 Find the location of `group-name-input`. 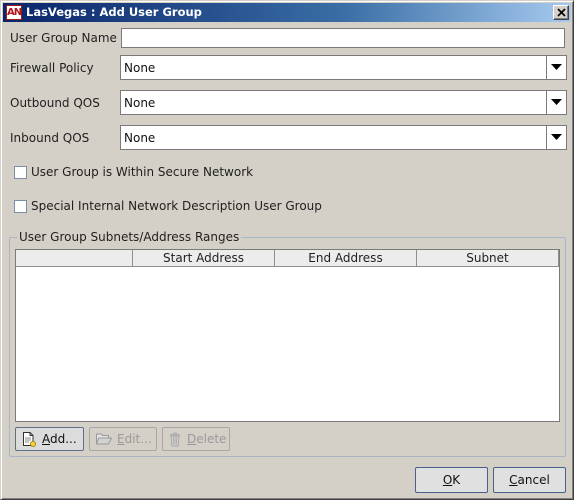

group-name-input is located at coordinates (343, 38).